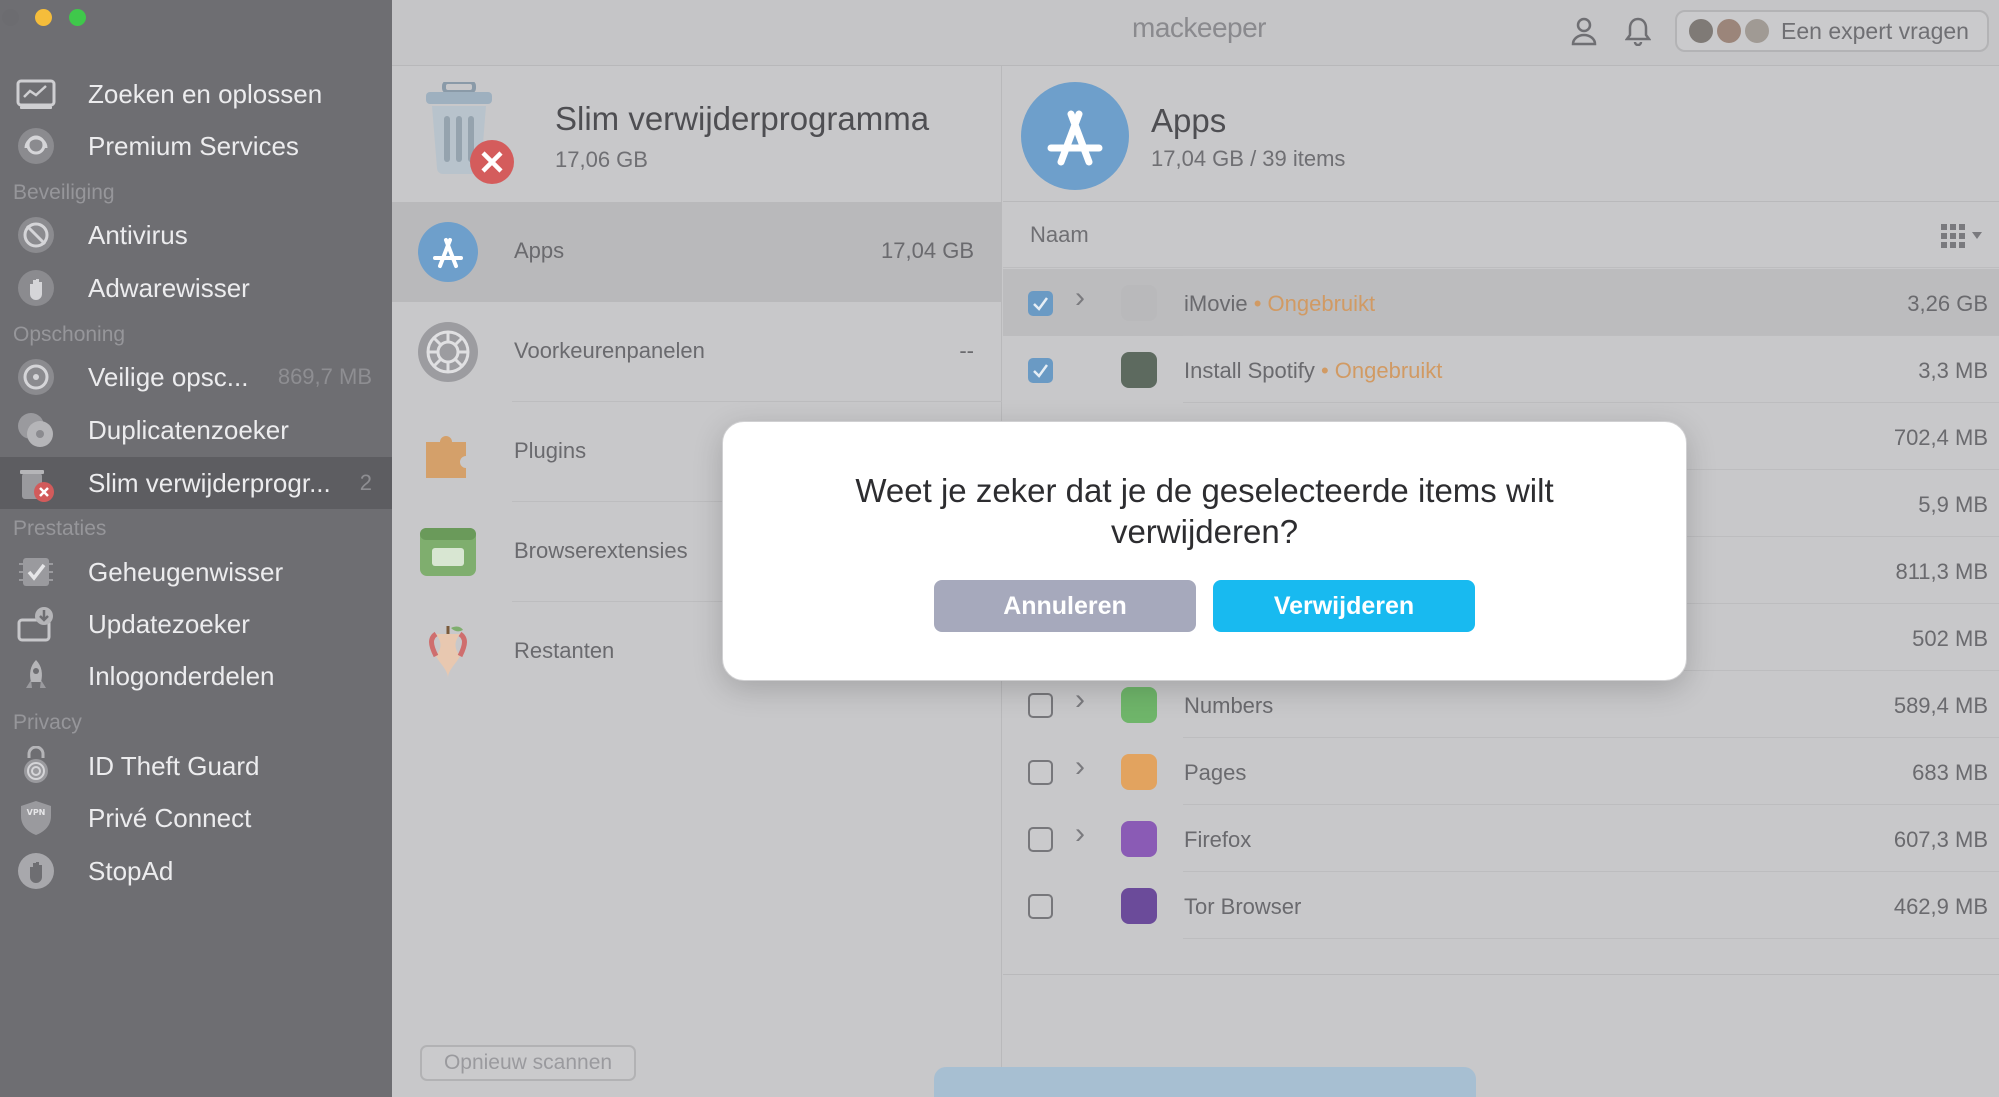  I want to click on sidebar-item-veilige-opschoning: Veilige opsc... 869,7 MB, so click(196, 377).